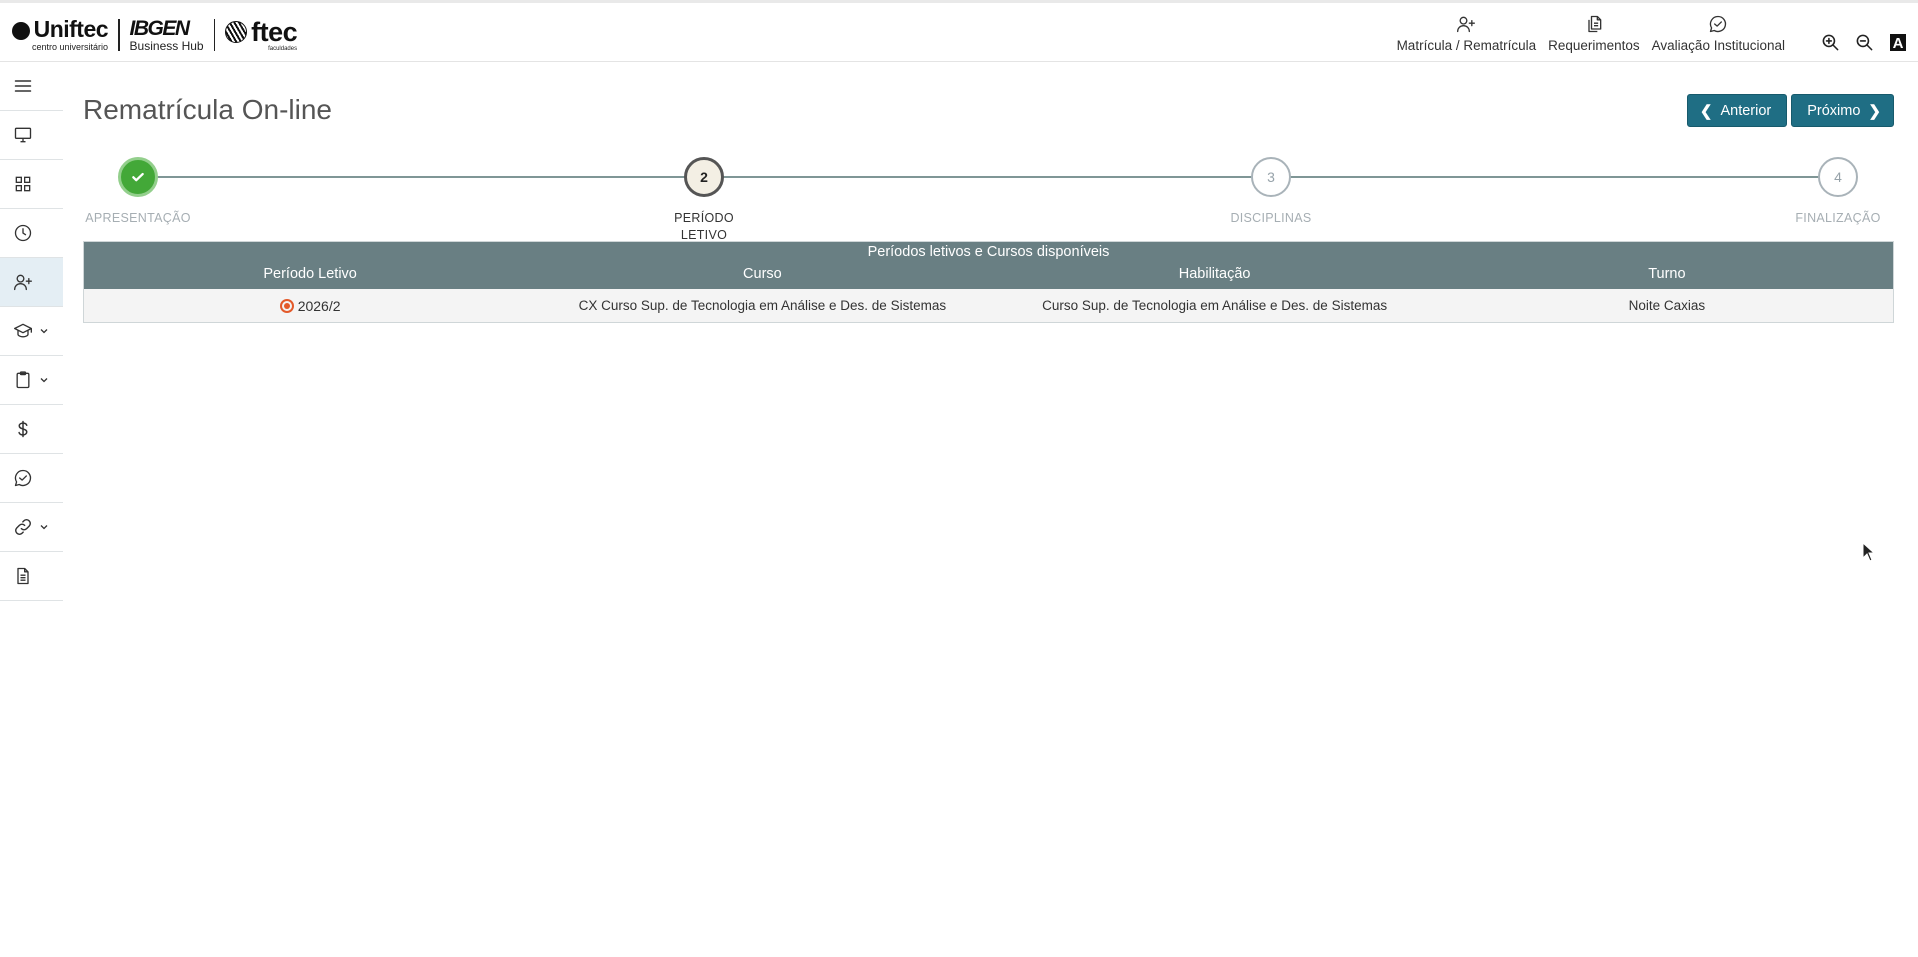 This screenshot has height=957, width=1918. Describe the element at coordinates (1874, 111) in the screenshot. I see `chevron-right-icon: ❯` at that location.